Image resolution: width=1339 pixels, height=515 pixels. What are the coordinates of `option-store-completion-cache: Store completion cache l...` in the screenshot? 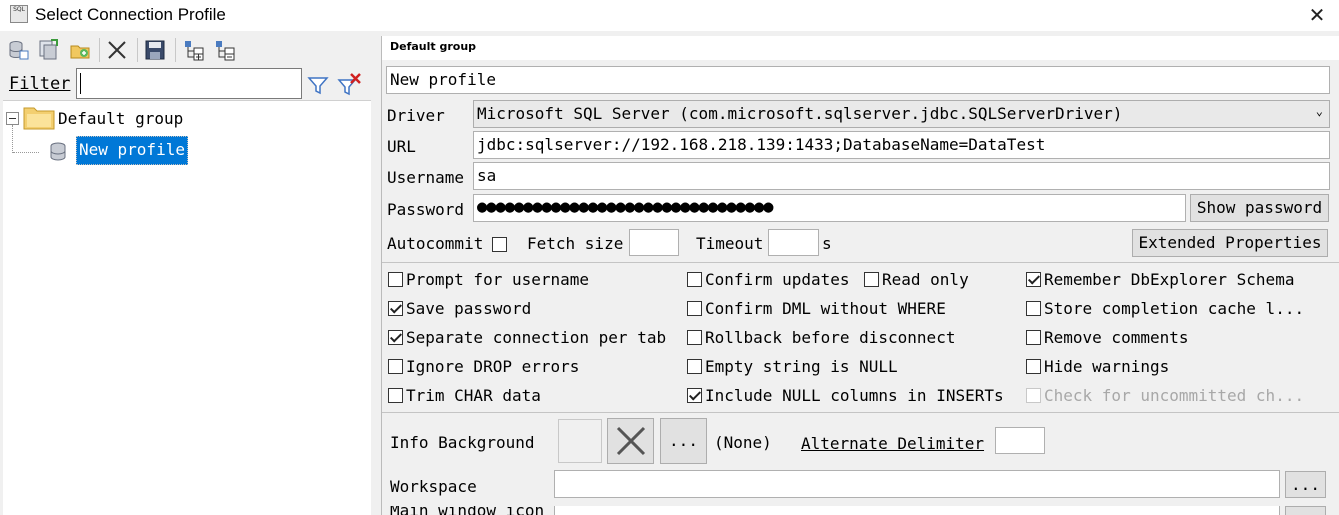 It's located at (1165, 308).